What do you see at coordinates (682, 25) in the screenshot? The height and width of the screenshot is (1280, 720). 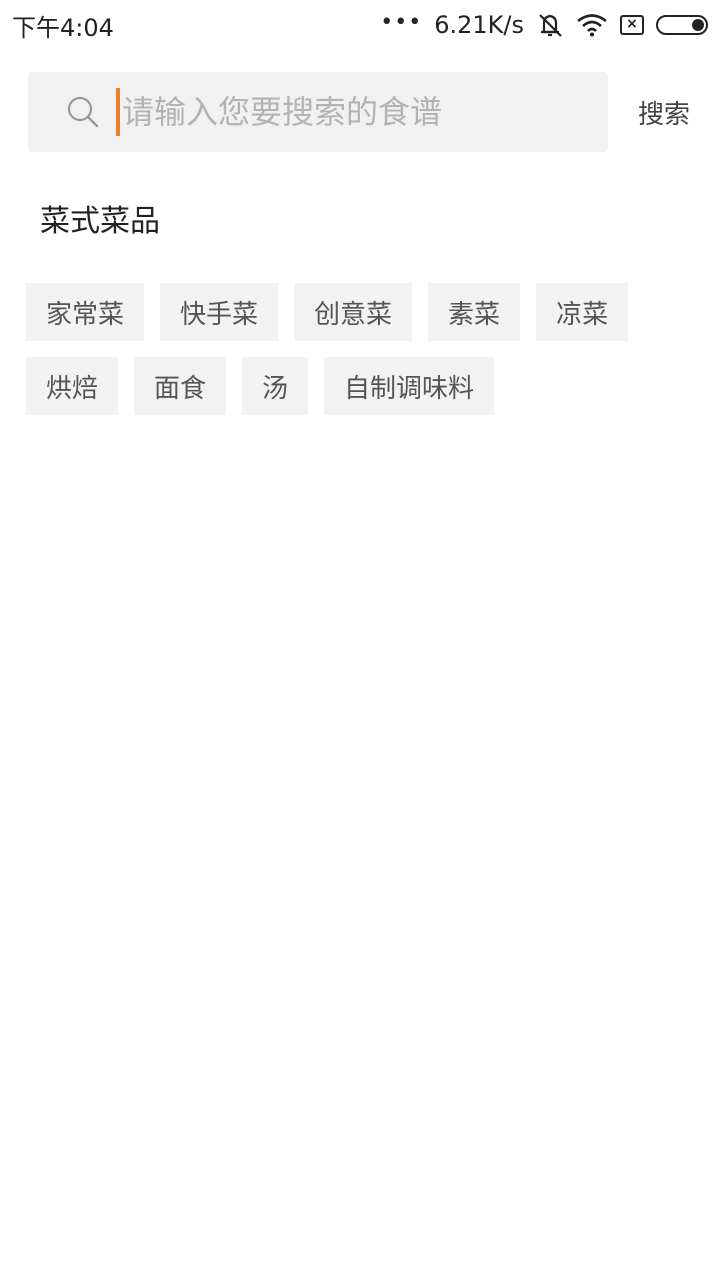 I see `battery-icon` at bounding box center [682, 25].